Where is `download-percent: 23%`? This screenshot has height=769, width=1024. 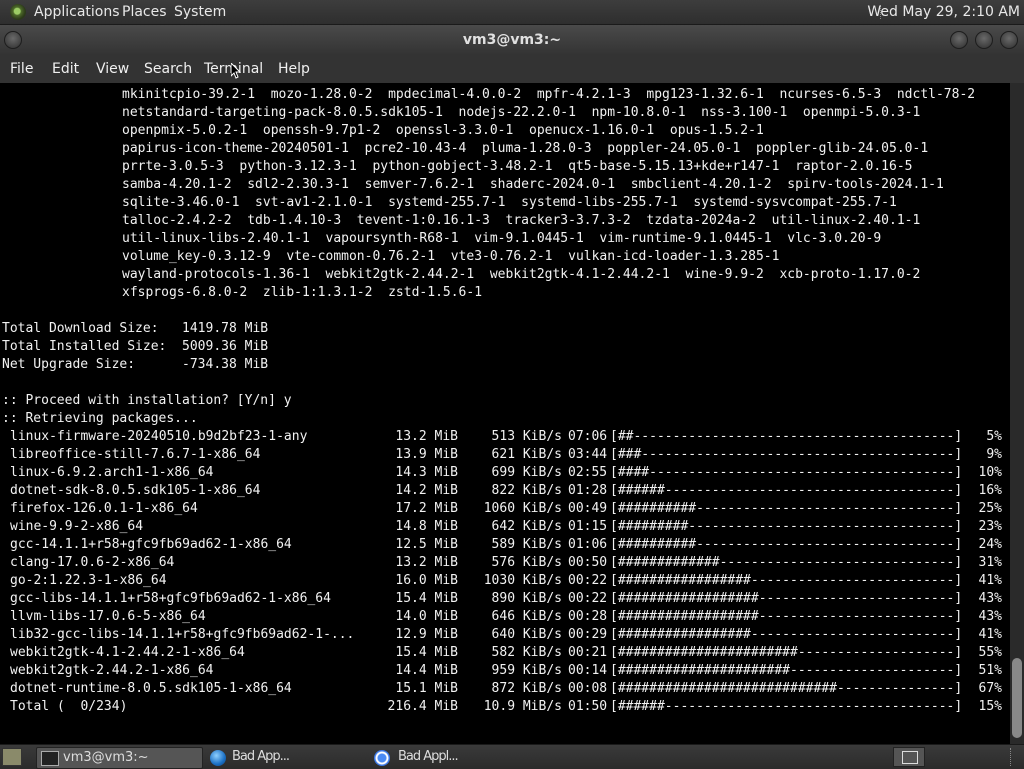 download-percent: 23% is located at coordinates (990, 526).